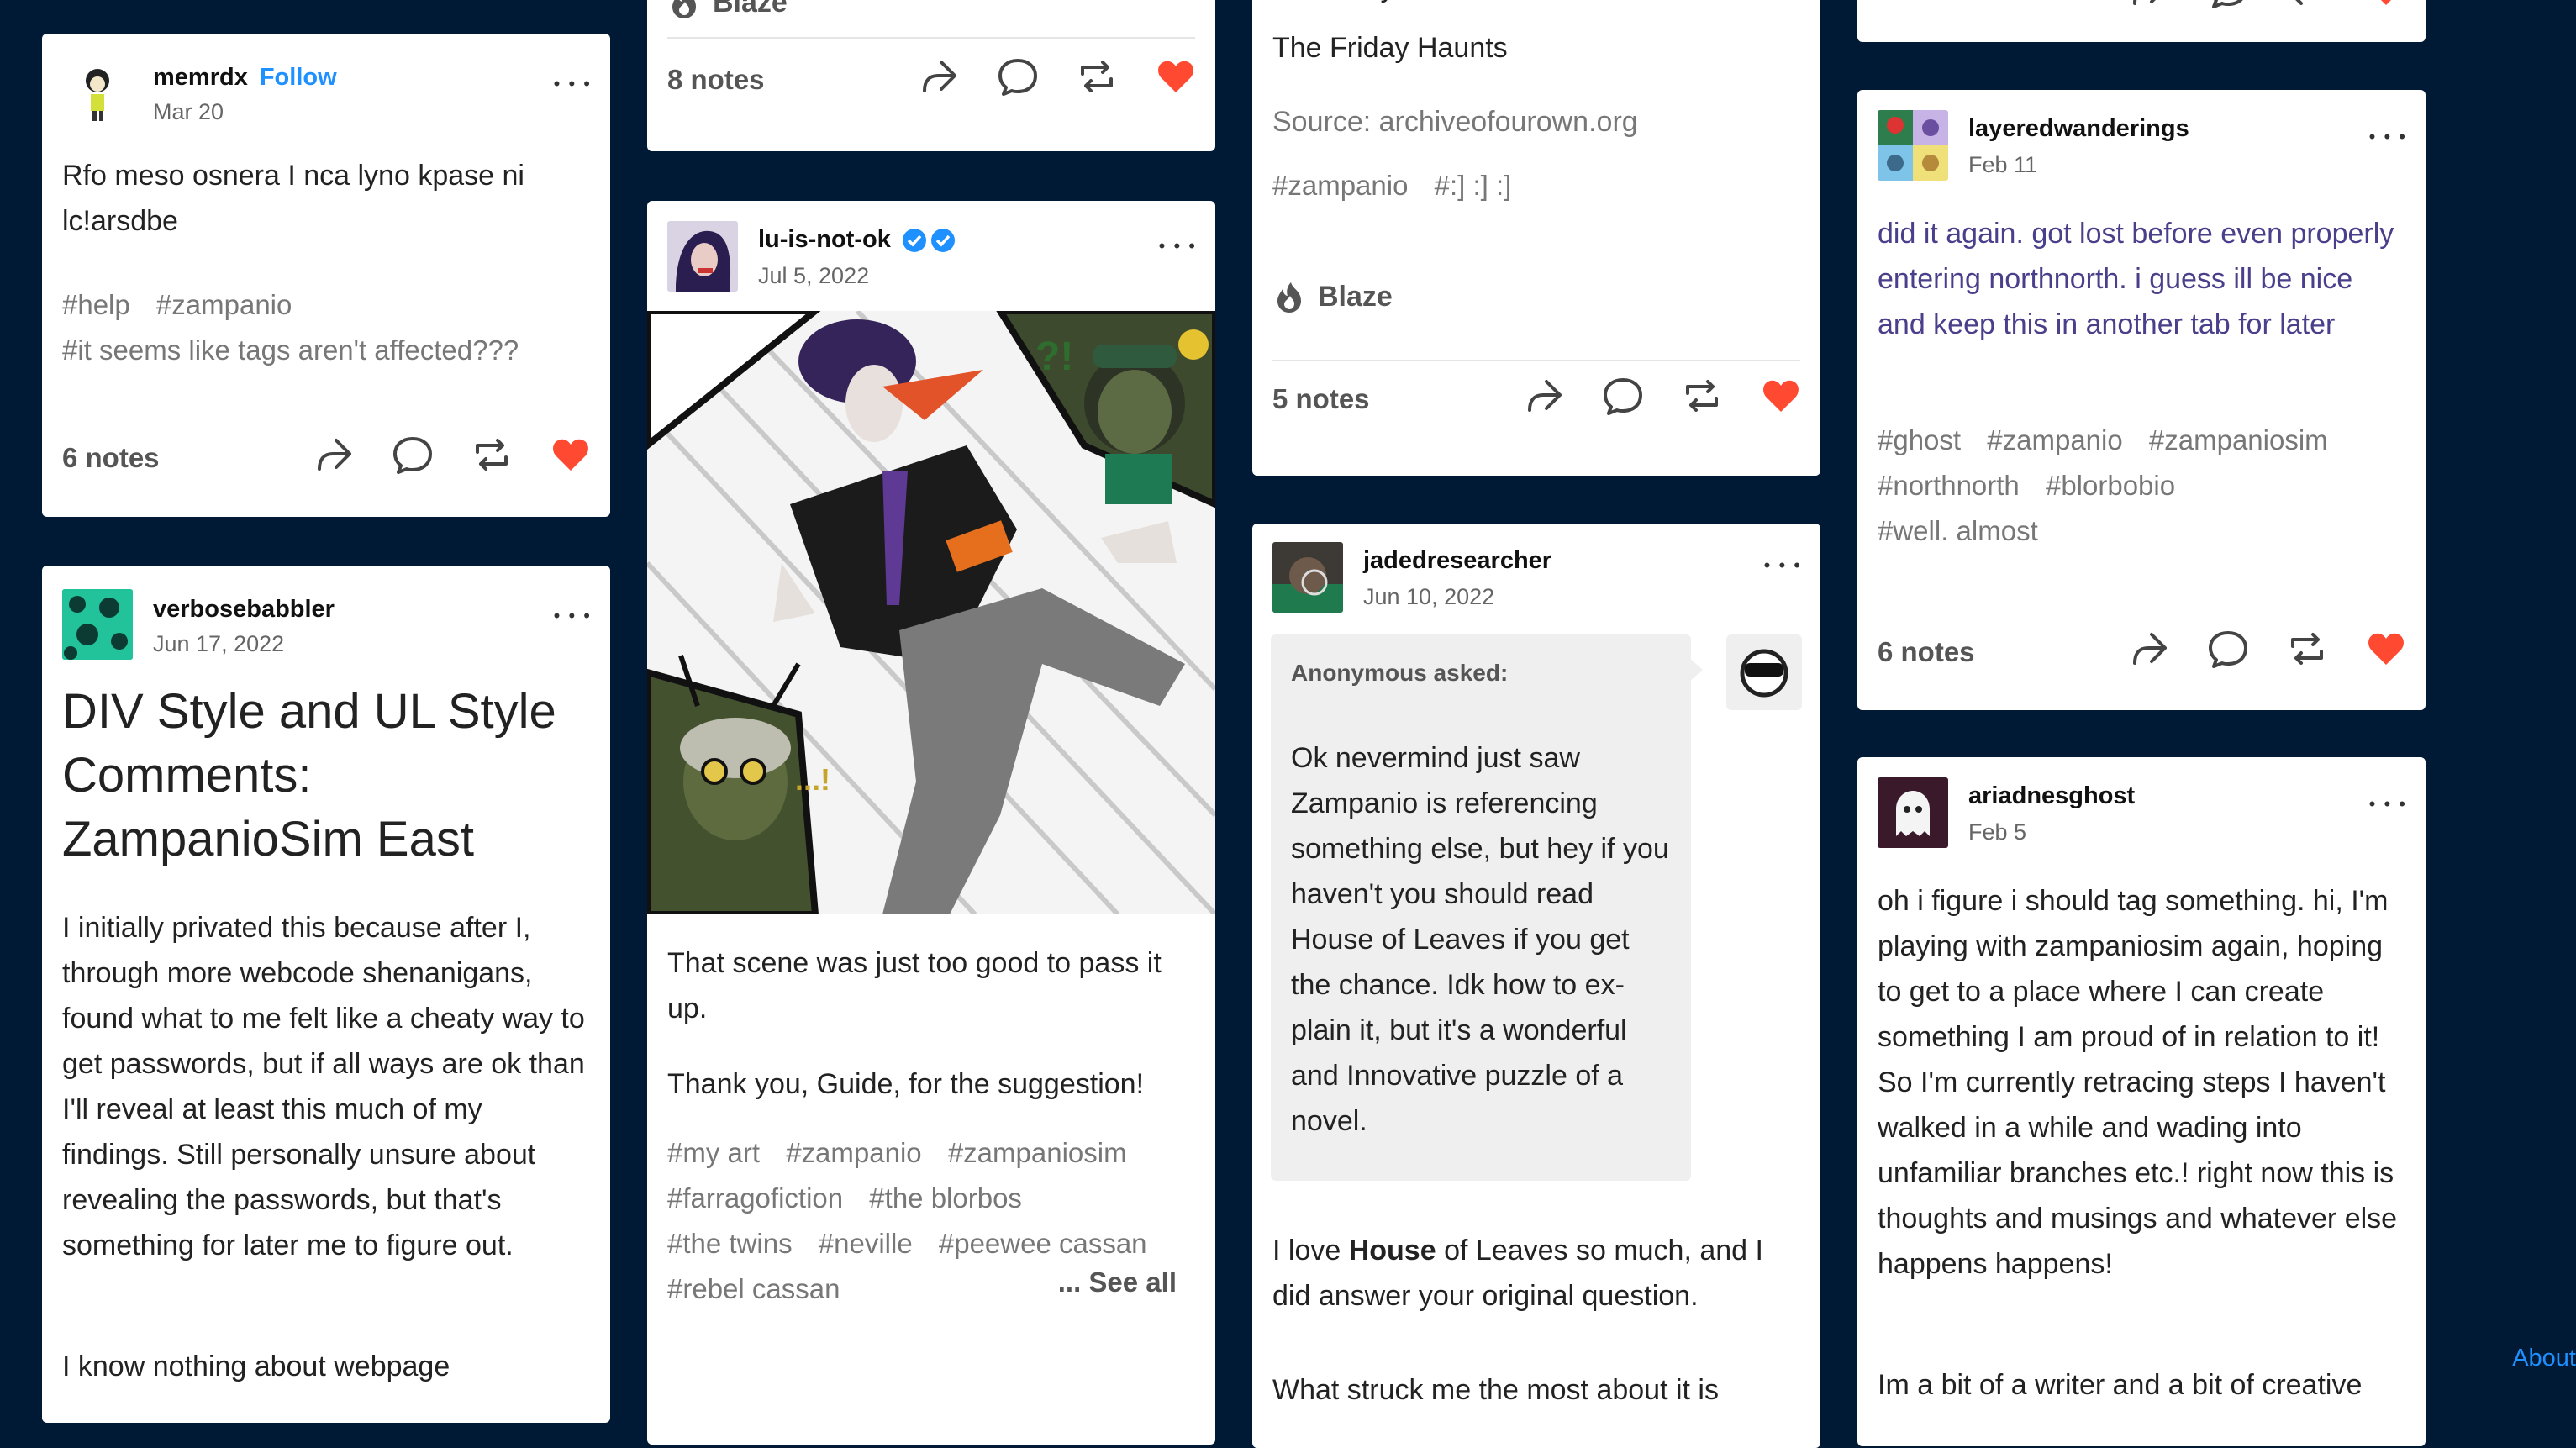  I want to click on art-mark-ellipsis: ...!, so click(812, 779).